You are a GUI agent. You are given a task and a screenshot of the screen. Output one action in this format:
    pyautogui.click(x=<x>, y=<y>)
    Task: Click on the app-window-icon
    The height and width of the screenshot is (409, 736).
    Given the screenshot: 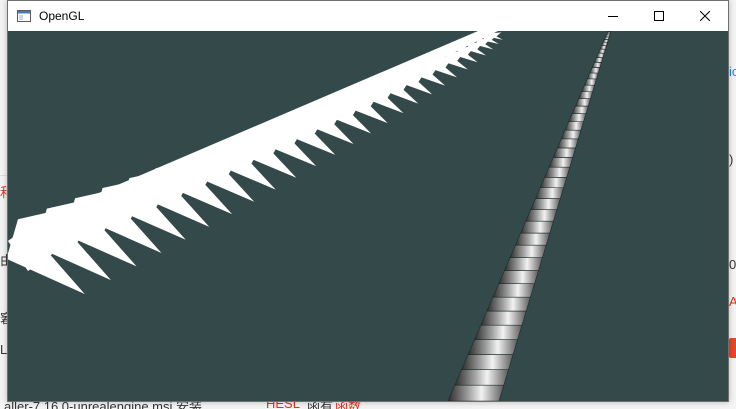 What is the action you would take?
    pyautogui.click(x=24, y=16)
    